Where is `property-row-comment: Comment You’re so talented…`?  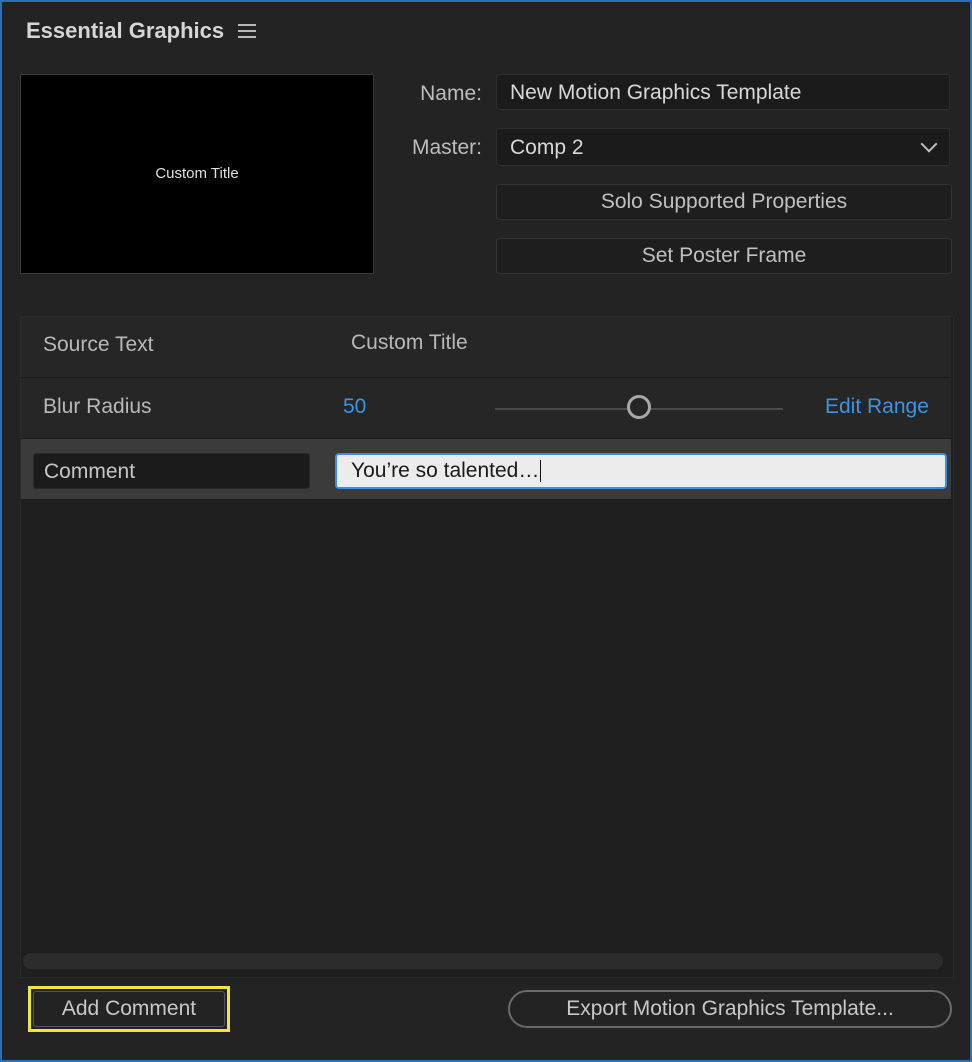 property-row-comment: Comment You’re so talented… is located at coordinates (486, 469).